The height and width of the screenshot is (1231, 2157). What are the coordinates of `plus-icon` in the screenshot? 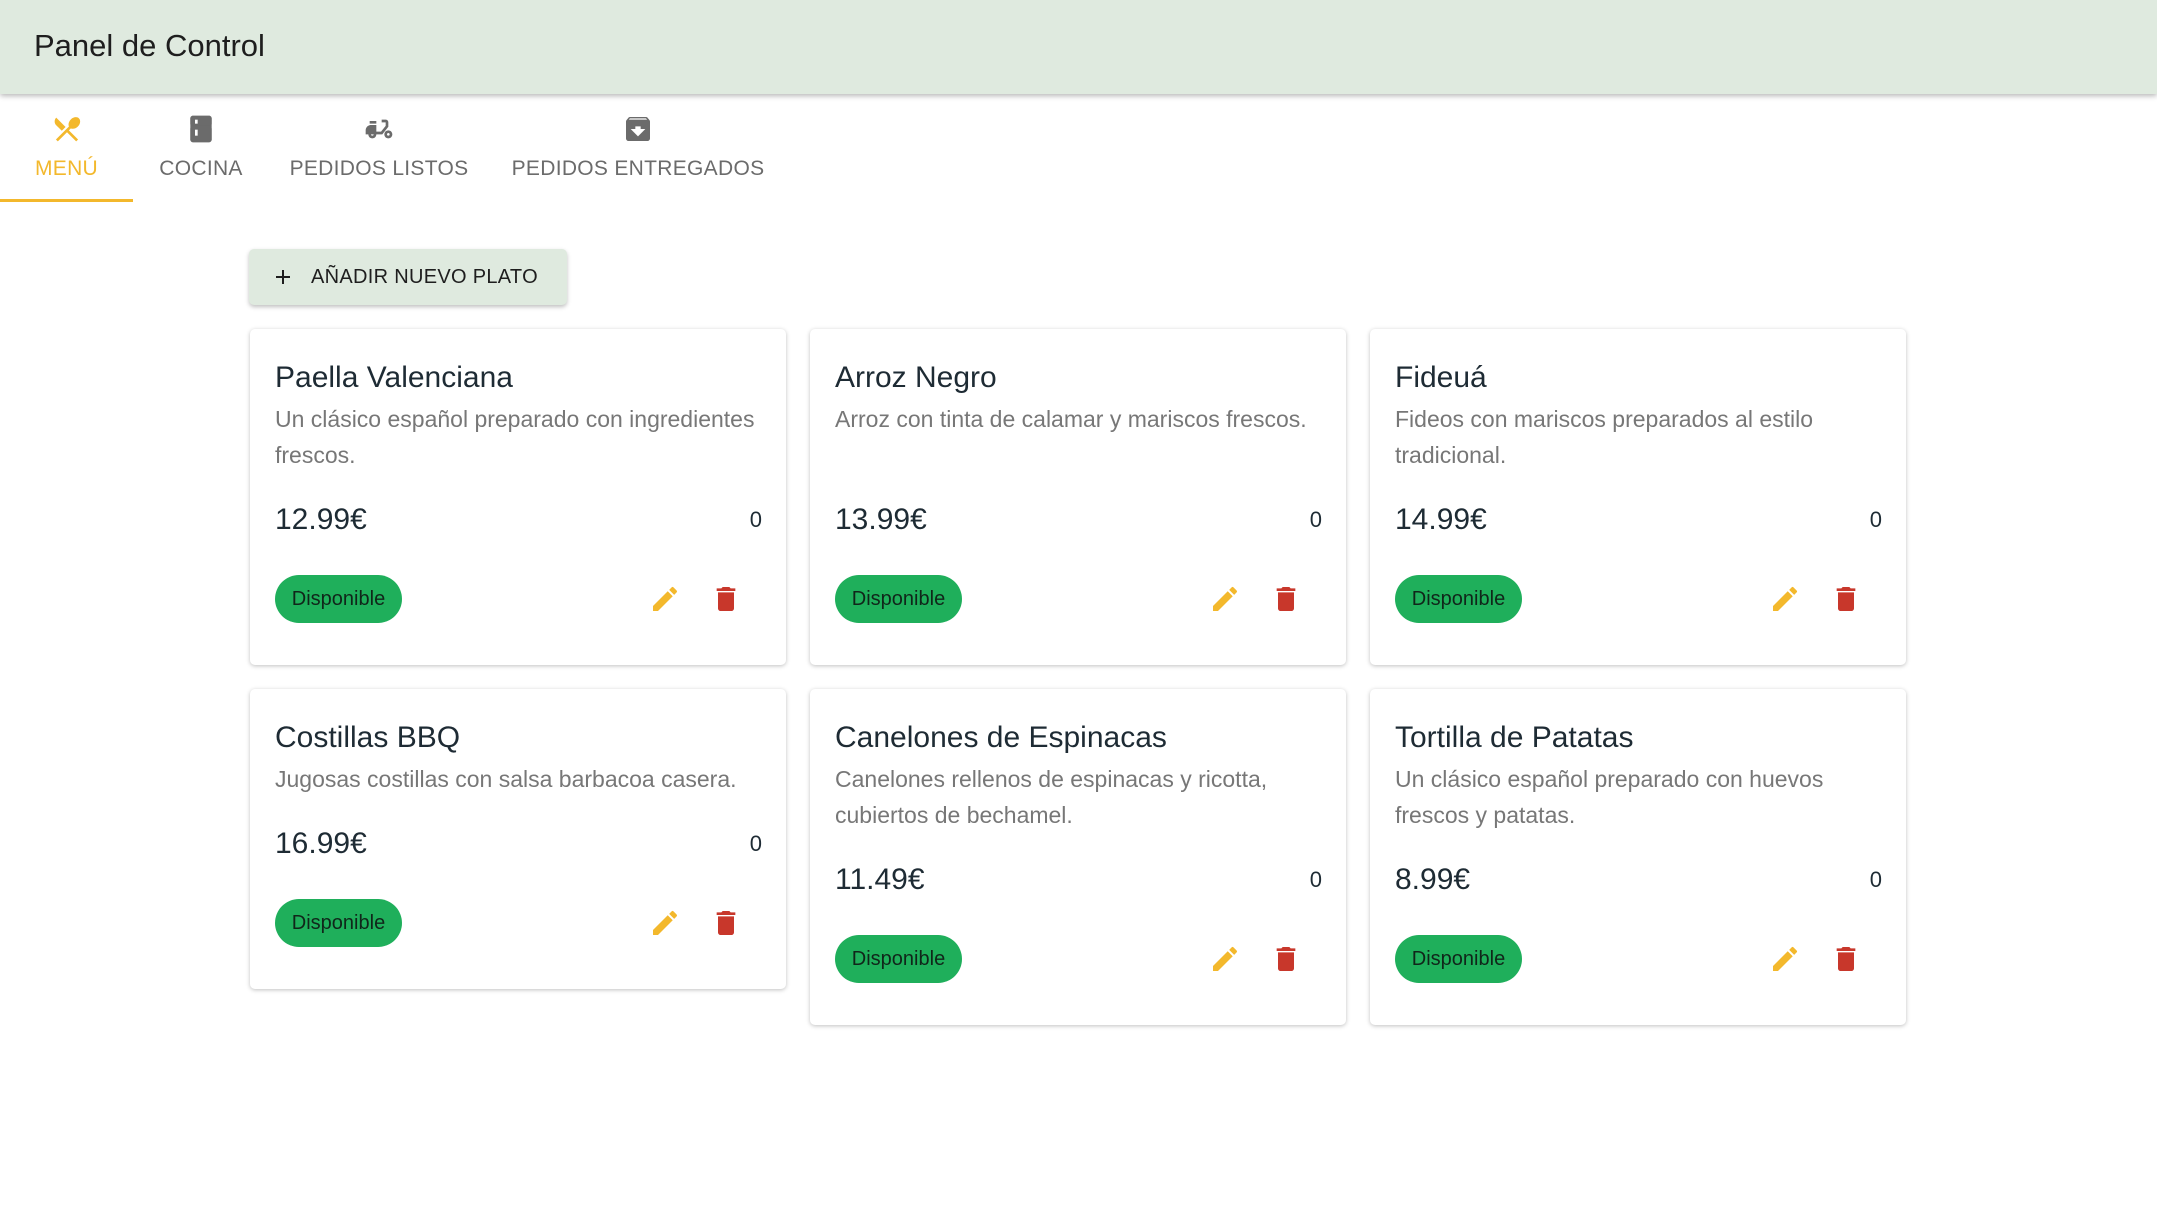 It's located at (283, 277).